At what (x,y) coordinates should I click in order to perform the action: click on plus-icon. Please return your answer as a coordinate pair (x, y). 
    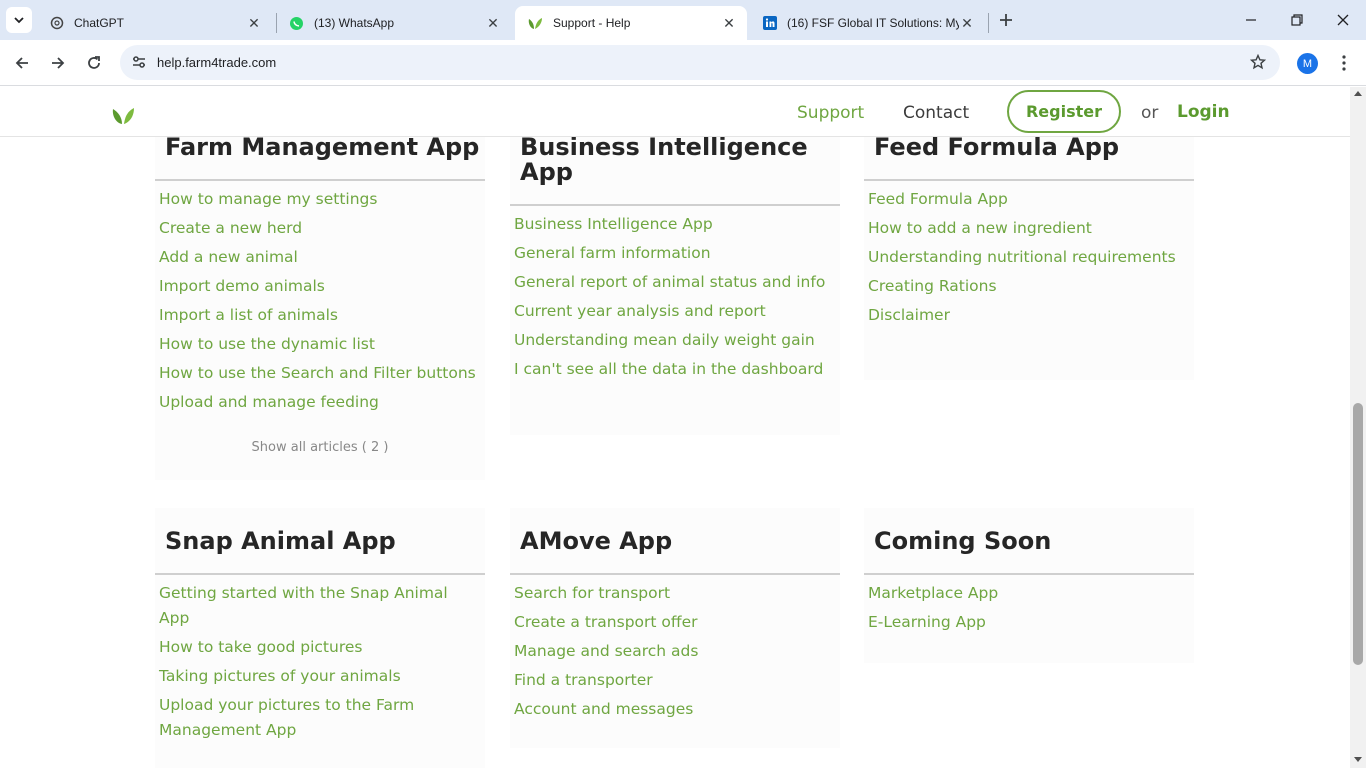
    Looking at the image, I should click on (1006, 20).